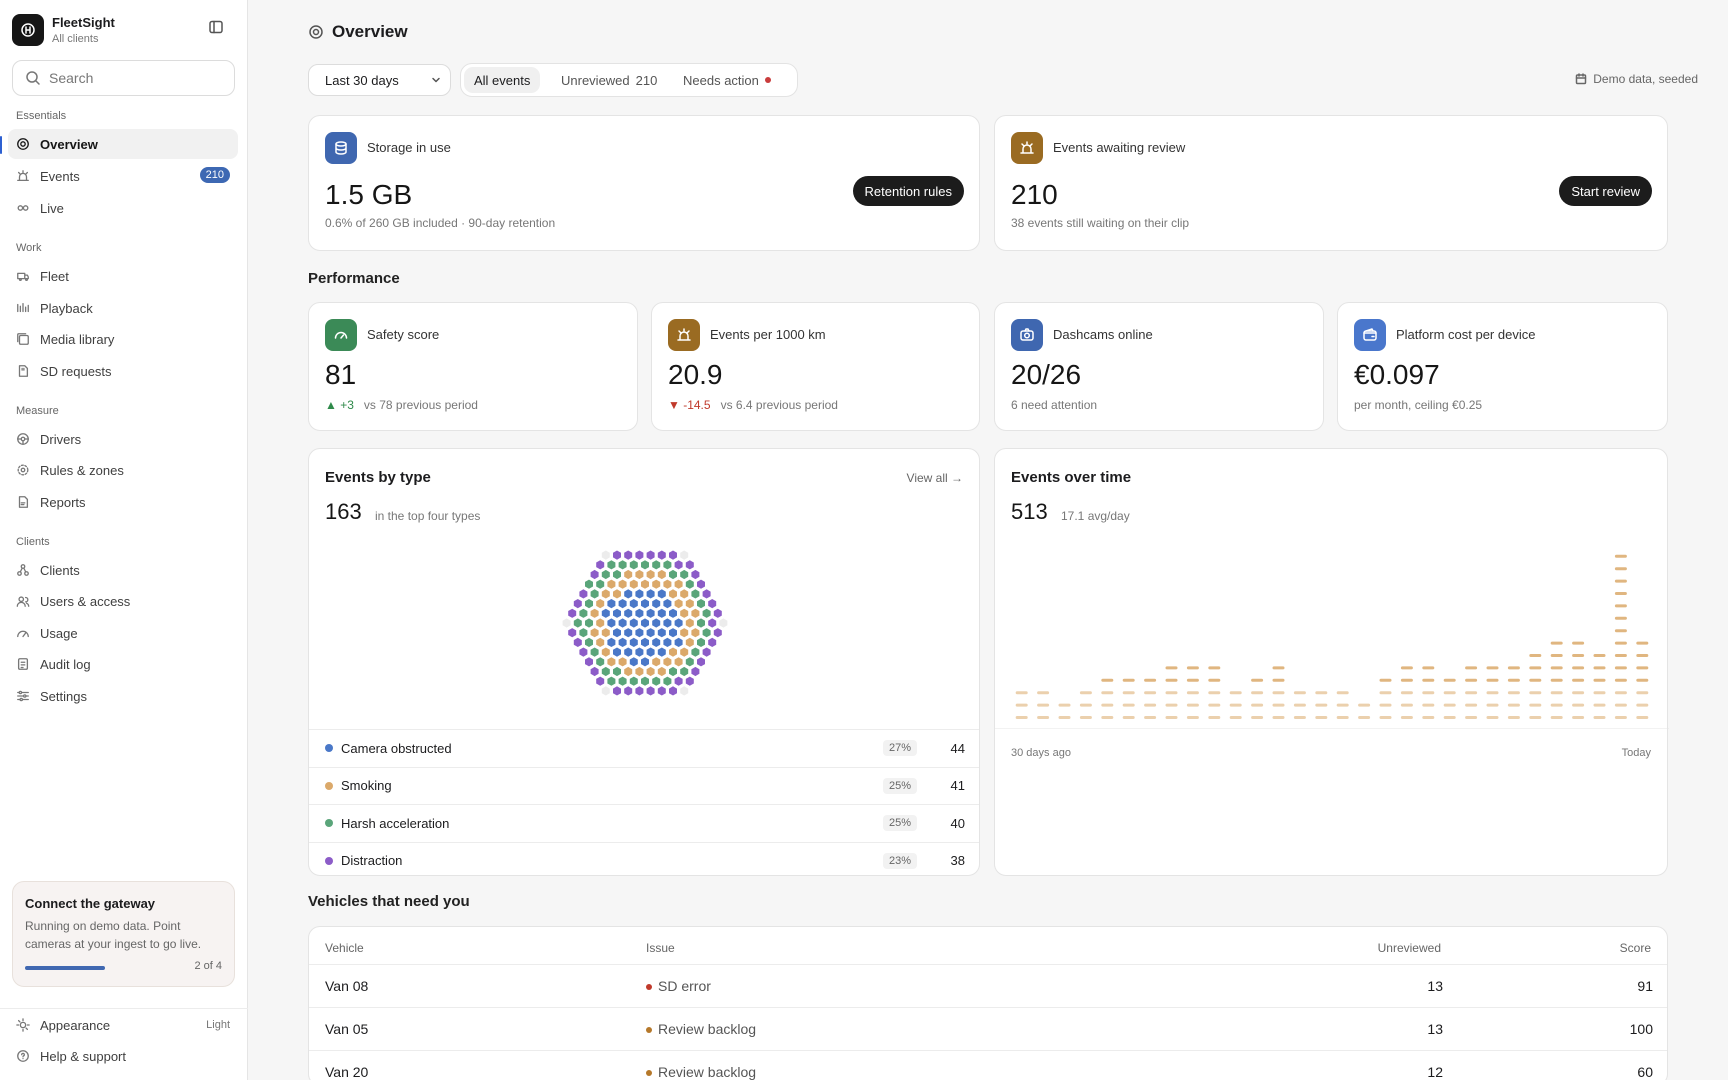 The width and height of the screenshot is (1728, 1080). What do you see at coordinates (644, 858) in the screenshot?
I see `event-type-row: Distraction 23% 38` at bounding box center [644, 858].